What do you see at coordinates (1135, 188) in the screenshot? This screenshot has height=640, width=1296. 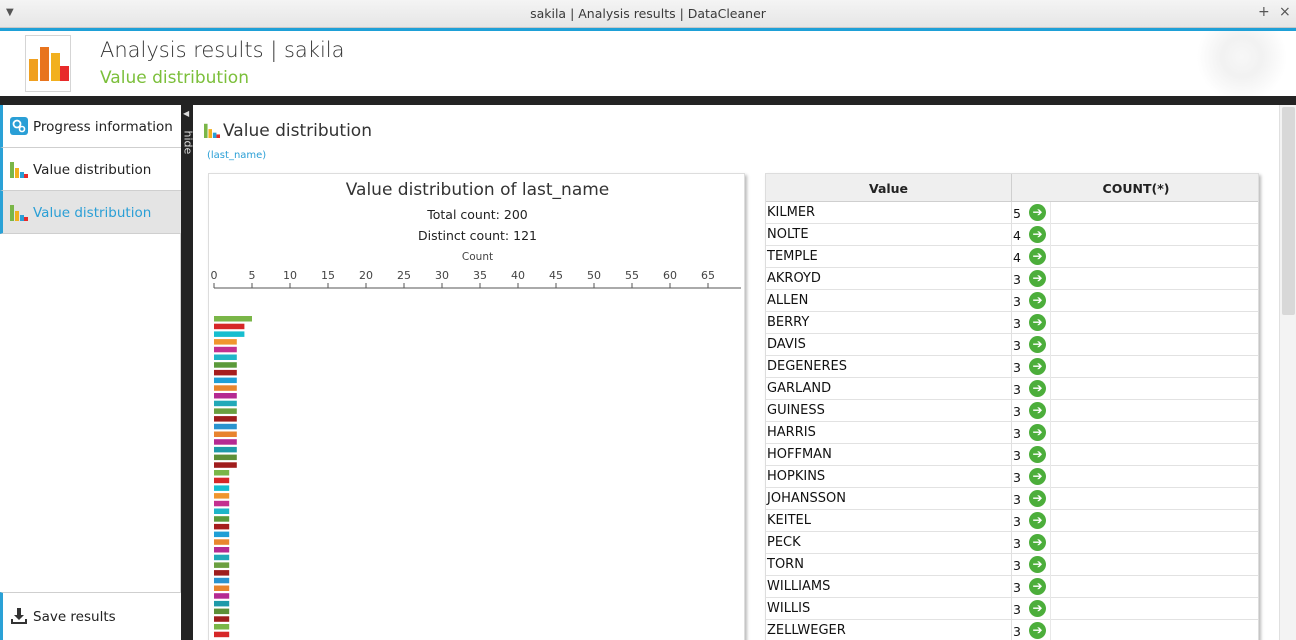 I see `column-header-count: COUNT(*)` at bounding box center [1135, 188].